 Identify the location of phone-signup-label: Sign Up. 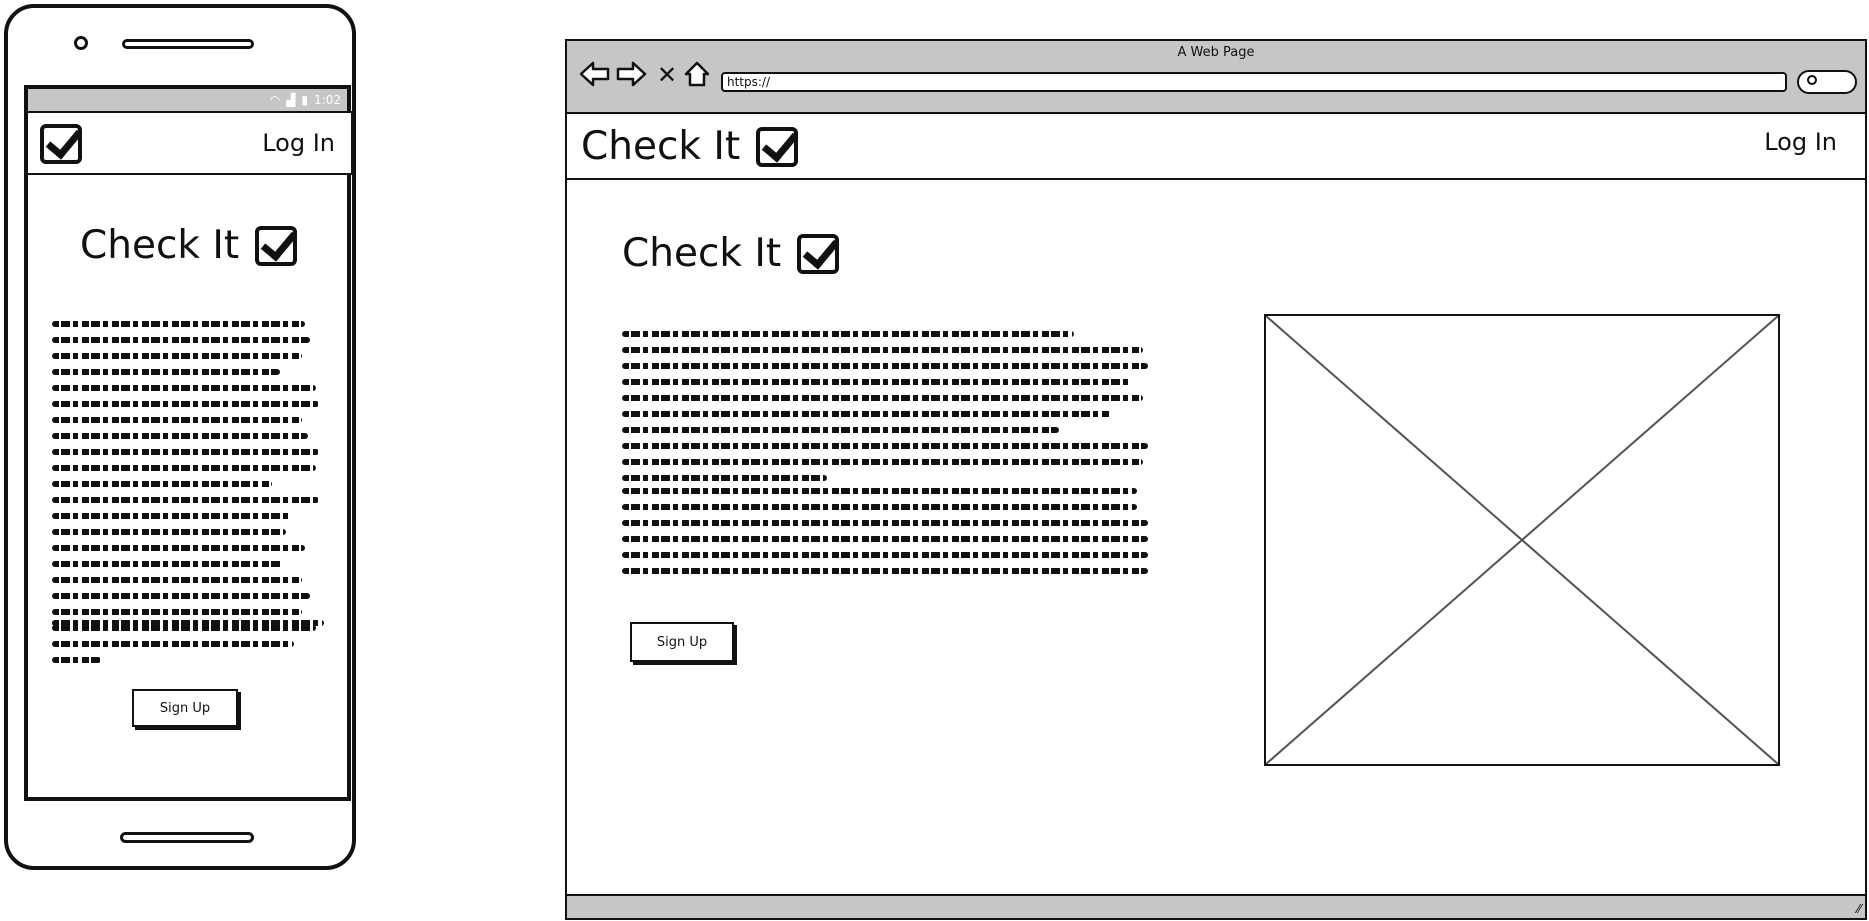
(185, 708).